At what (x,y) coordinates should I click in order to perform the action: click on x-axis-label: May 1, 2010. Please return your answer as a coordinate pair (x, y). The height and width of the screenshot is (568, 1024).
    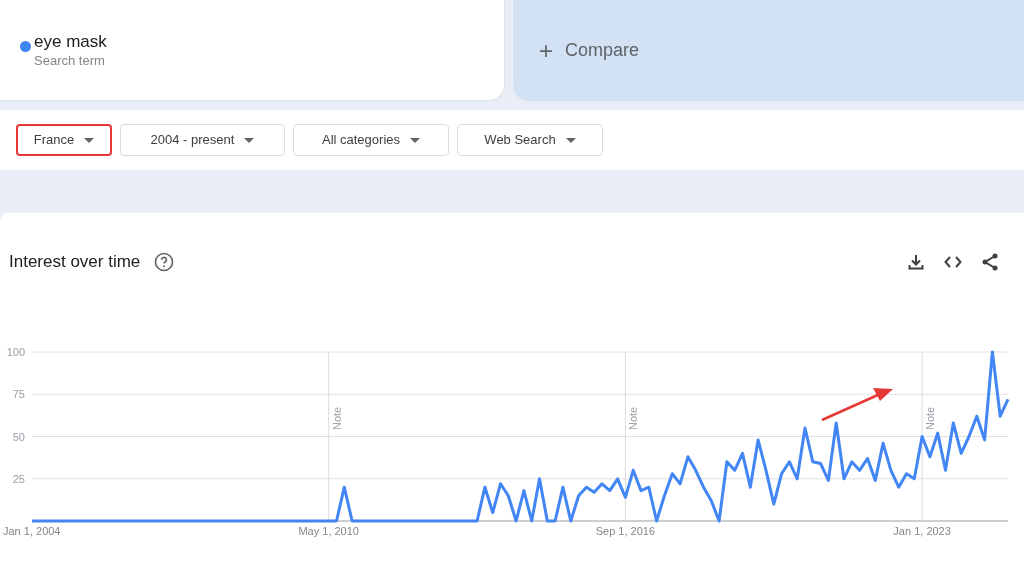
    Looking at the image, I should click on (328, 531).